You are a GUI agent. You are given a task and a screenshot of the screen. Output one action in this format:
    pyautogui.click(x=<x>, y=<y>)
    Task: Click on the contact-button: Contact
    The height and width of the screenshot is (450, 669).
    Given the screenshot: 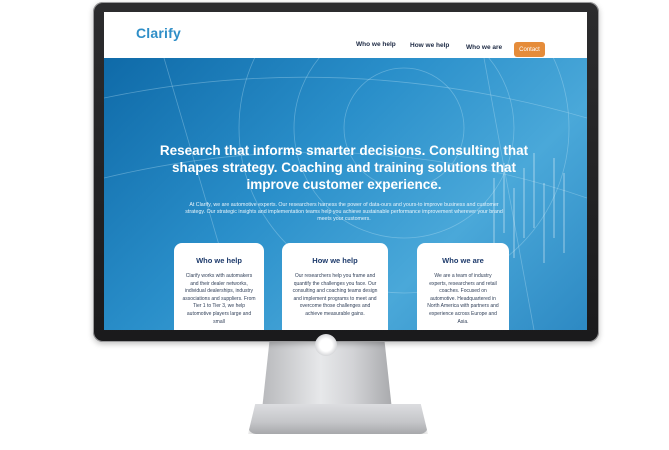 What is the action you would take?
    pyautogui.click(x=529, y=49)
    